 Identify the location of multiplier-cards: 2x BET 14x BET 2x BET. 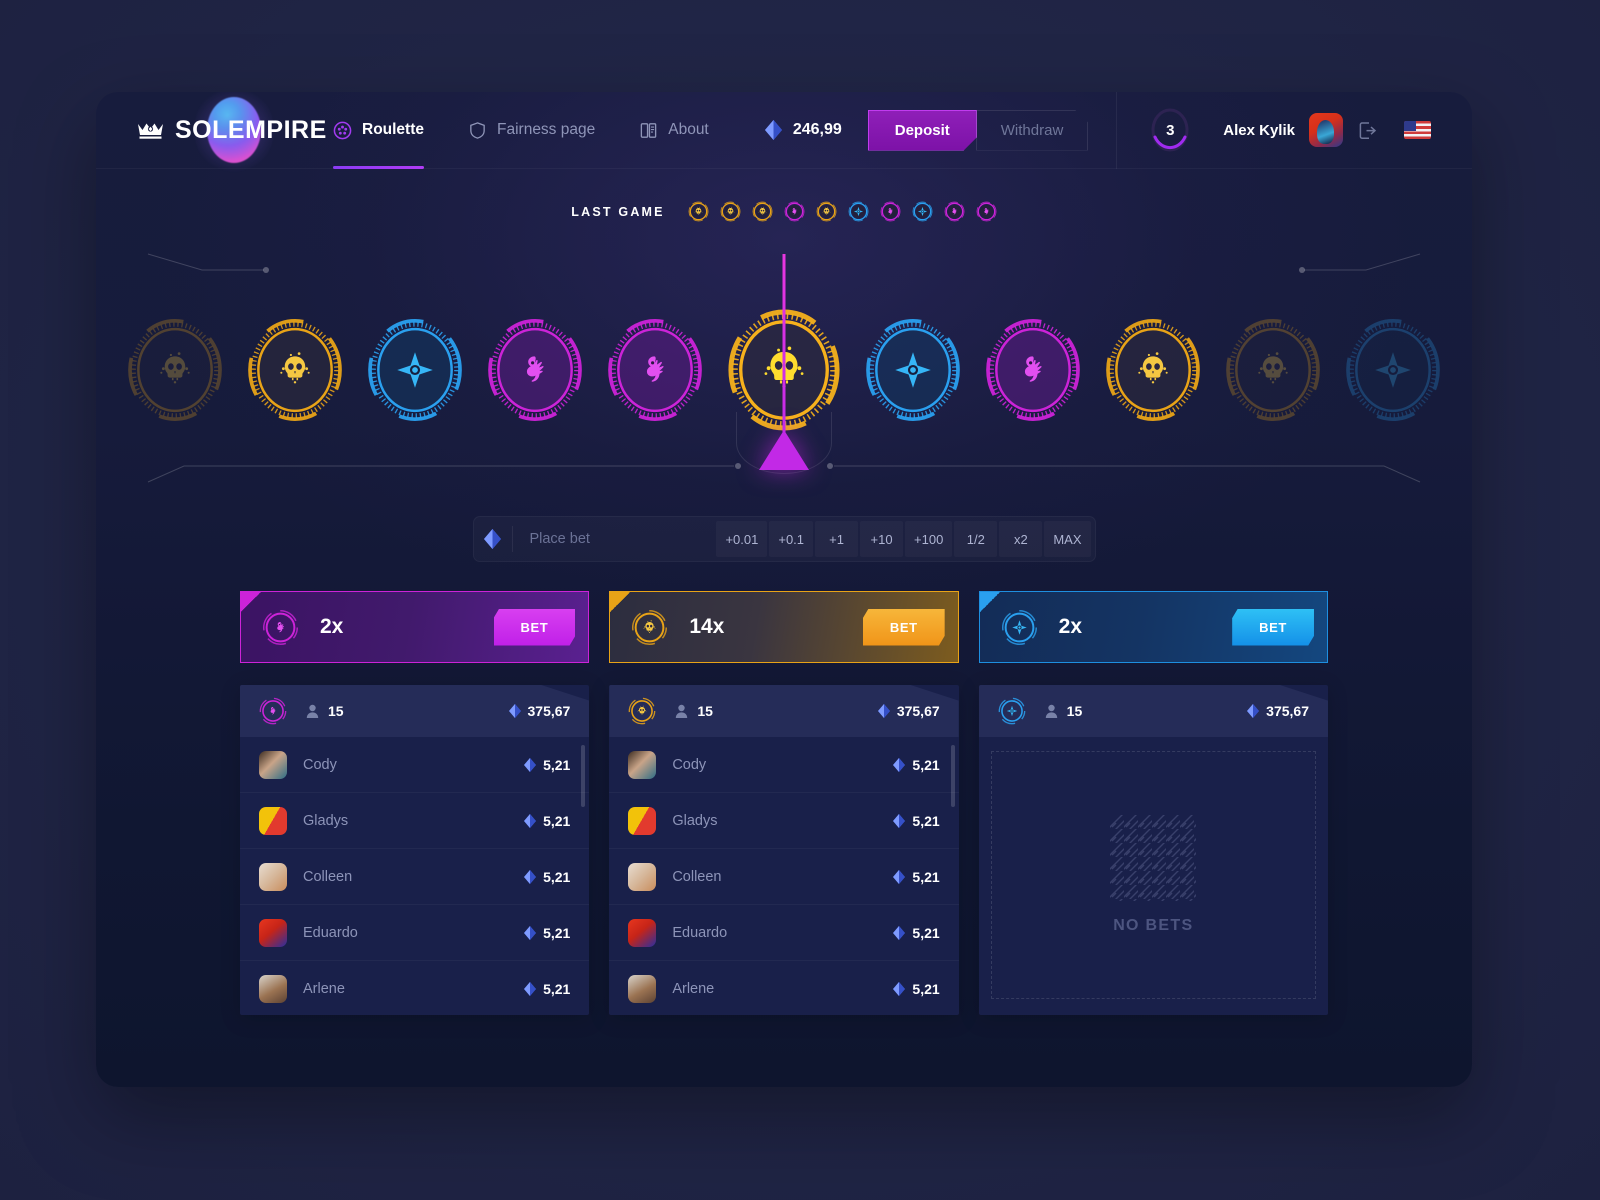
(784, 627).